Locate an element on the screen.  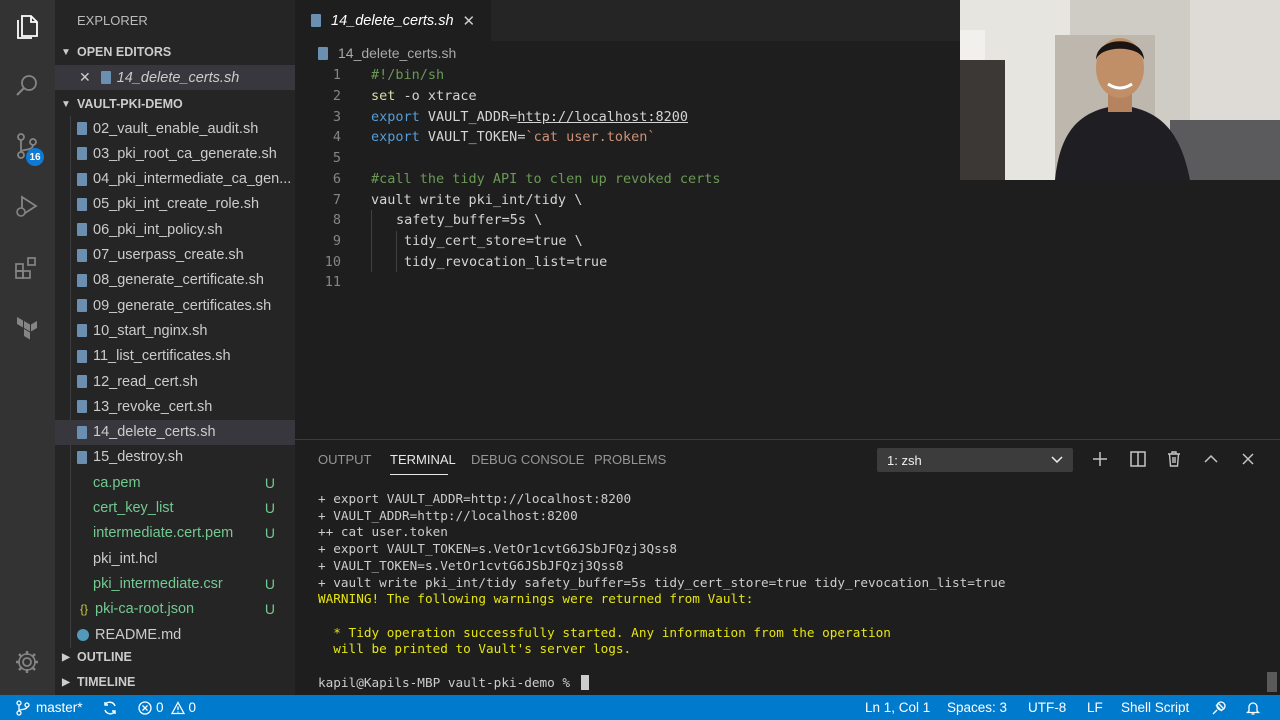
terraform-icon is located at coordinates (27, 327).